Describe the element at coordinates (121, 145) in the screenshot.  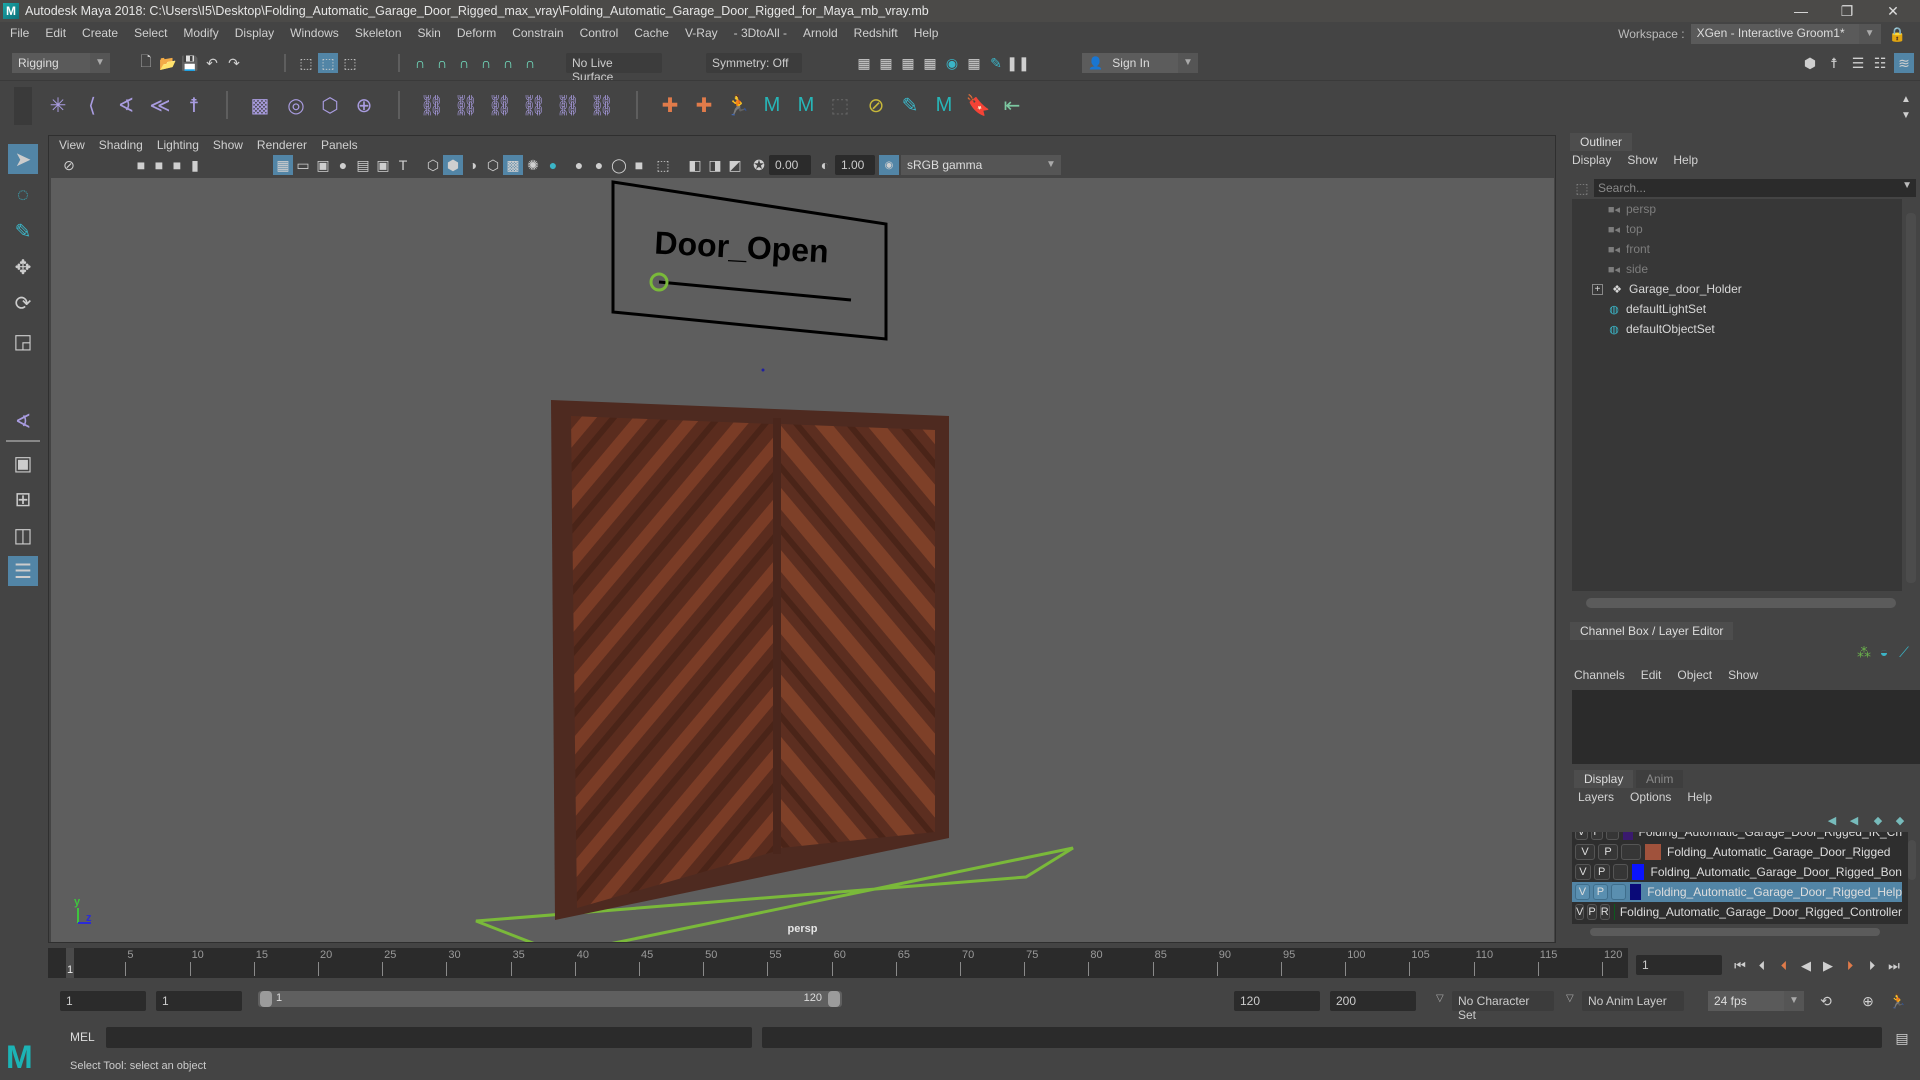
I see `viewport-menu-shading: Shading` at that location.